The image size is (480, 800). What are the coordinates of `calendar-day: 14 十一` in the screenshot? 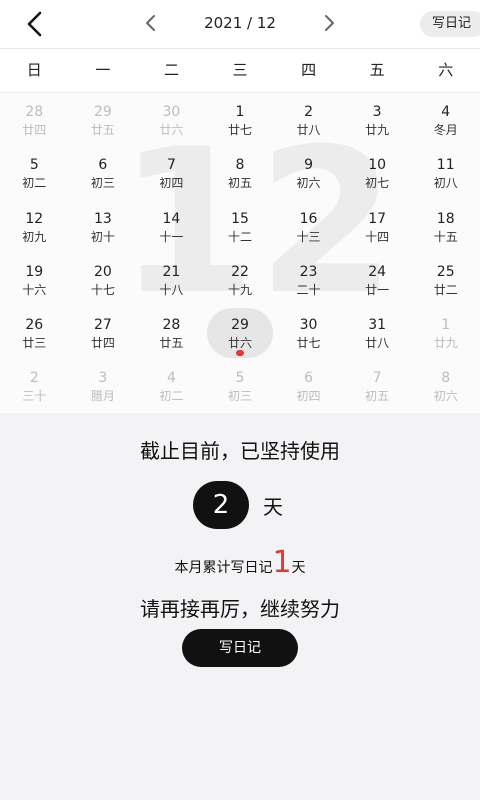 It's located at (171, 226).